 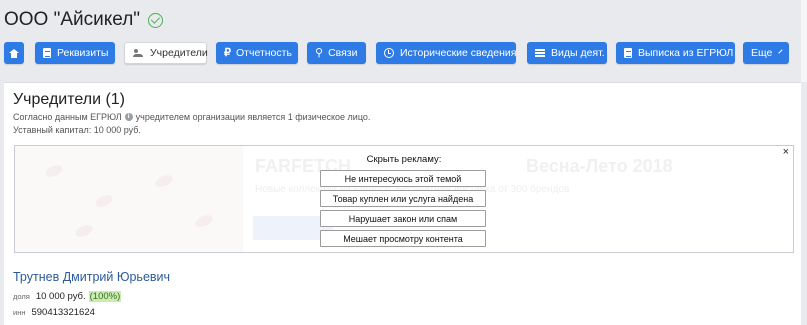 I want to click on egrul-extract-label: Выписка из ЕГРЮЛ, so click(x=686, y=53).